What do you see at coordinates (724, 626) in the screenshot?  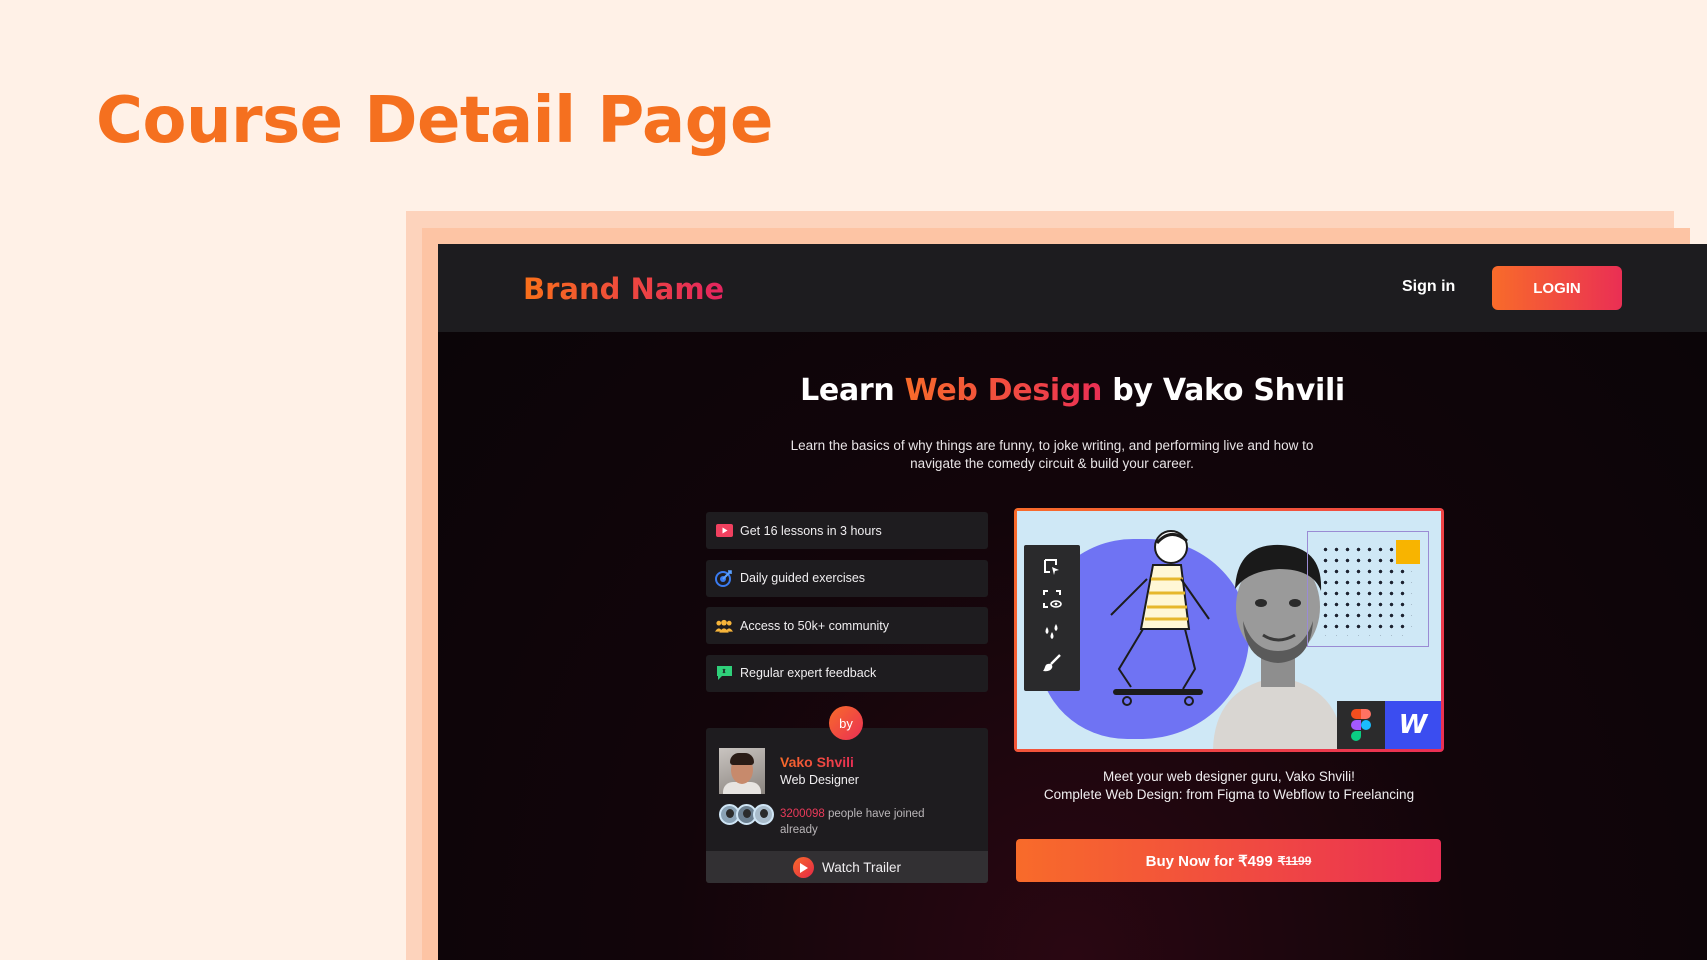 I see `community-icon` at bounding box center [724, 626].